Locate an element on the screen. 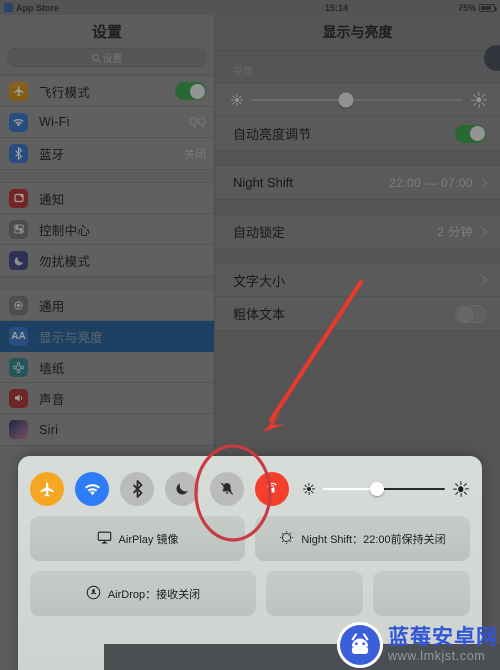 The image size is (500, 670). sidebar-item-label: 勿扰模式 is located at coordinates (65, 262).